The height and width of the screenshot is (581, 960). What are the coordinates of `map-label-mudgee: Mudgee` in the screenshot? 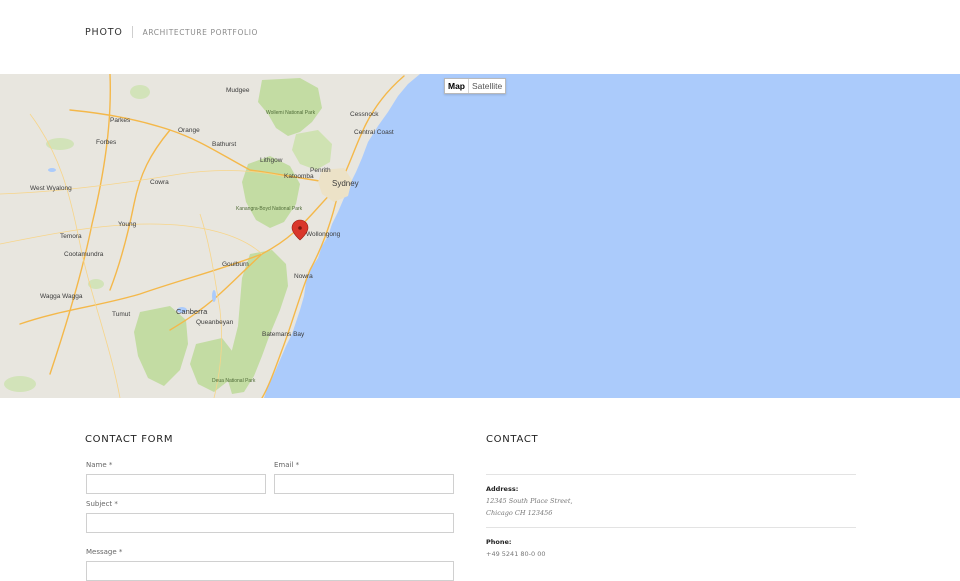 It's located at (238, 90).